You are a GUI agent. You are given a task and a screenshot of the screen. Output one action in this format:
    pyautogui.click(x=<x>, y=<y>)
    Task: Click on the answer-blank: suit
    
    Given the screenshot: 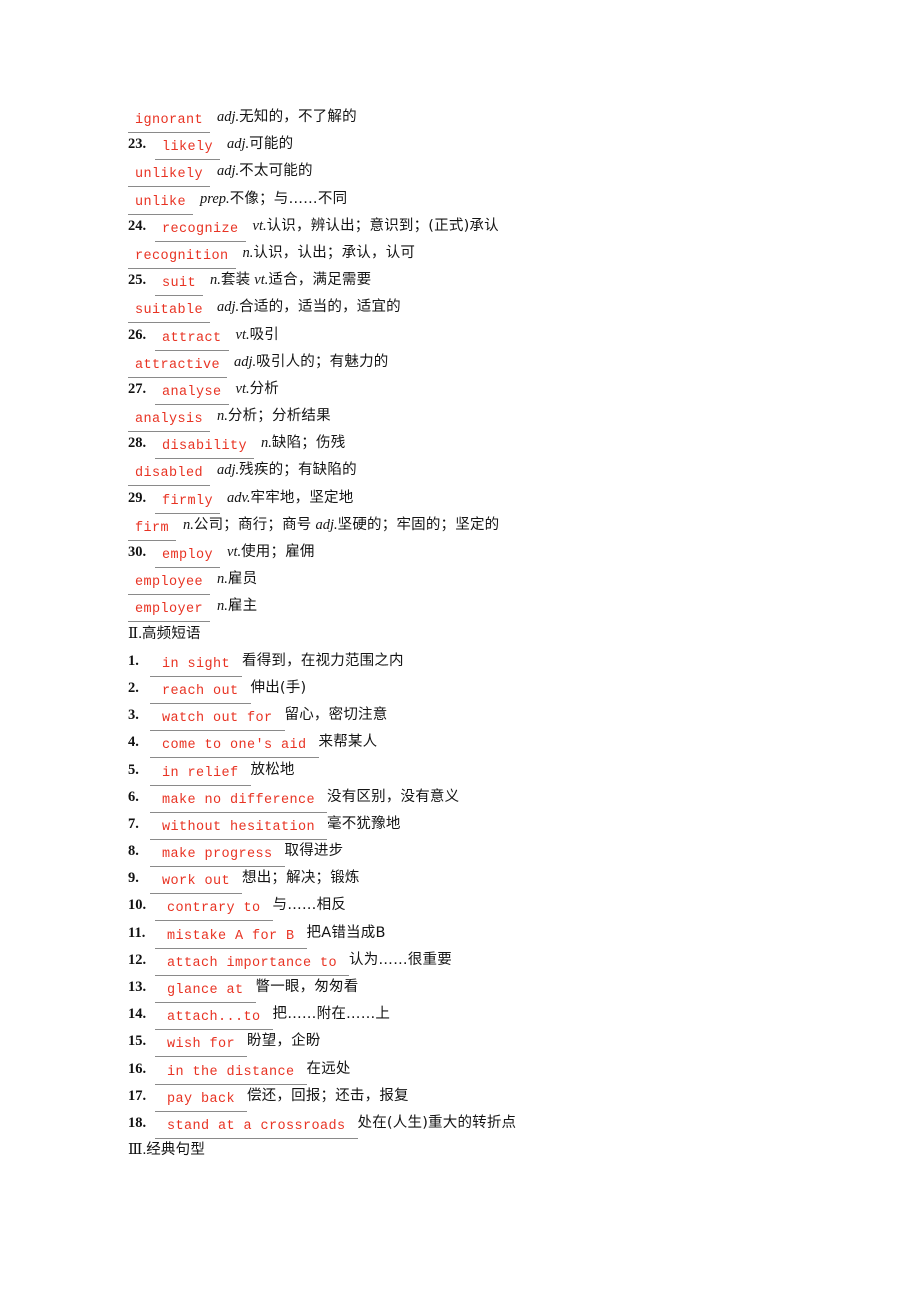 What is the action you would take?
    pyautogui.click(x=179, y=285)
    